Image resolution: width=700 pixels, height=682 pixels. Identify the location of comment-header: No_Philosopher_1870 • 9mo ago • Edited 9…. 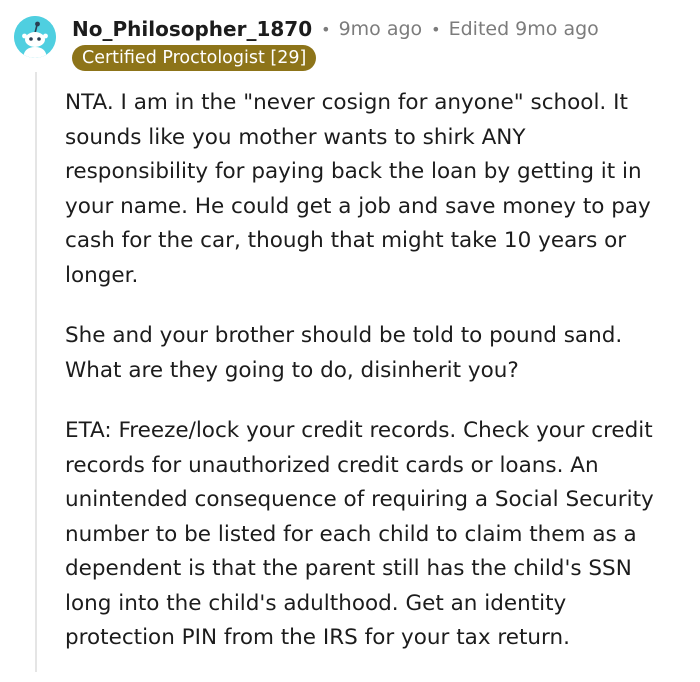
(335, 29).